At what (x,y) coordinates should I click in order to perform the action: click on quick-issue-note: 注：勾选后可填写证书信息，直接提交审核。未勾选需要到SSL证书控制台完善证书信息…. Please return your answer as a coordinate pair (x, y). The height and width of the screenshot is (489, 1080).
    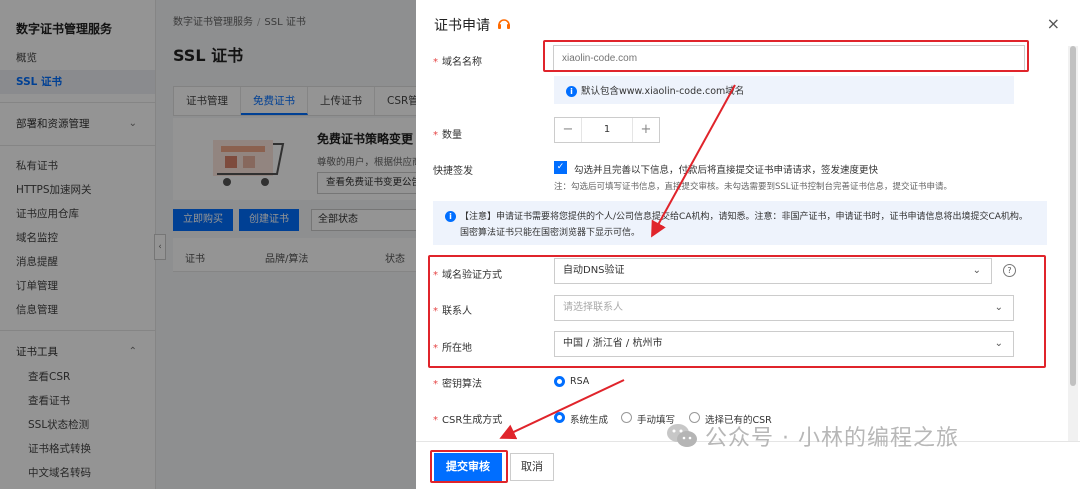
    Looking at the image, I should click on (753, 187).